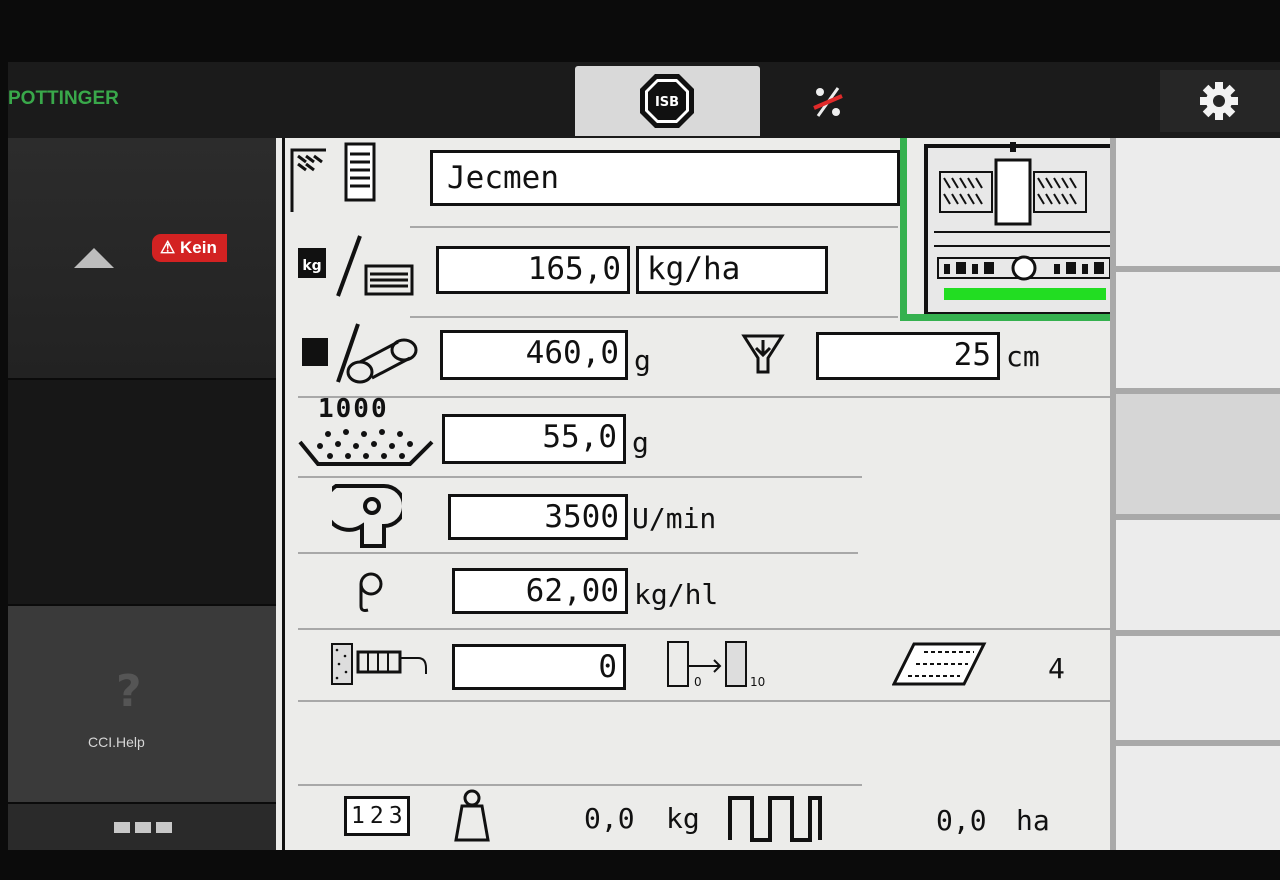 The height and width of the screenshot is (880, 1280). I want to click on total-area-unit: ha, so click(1033, 820).